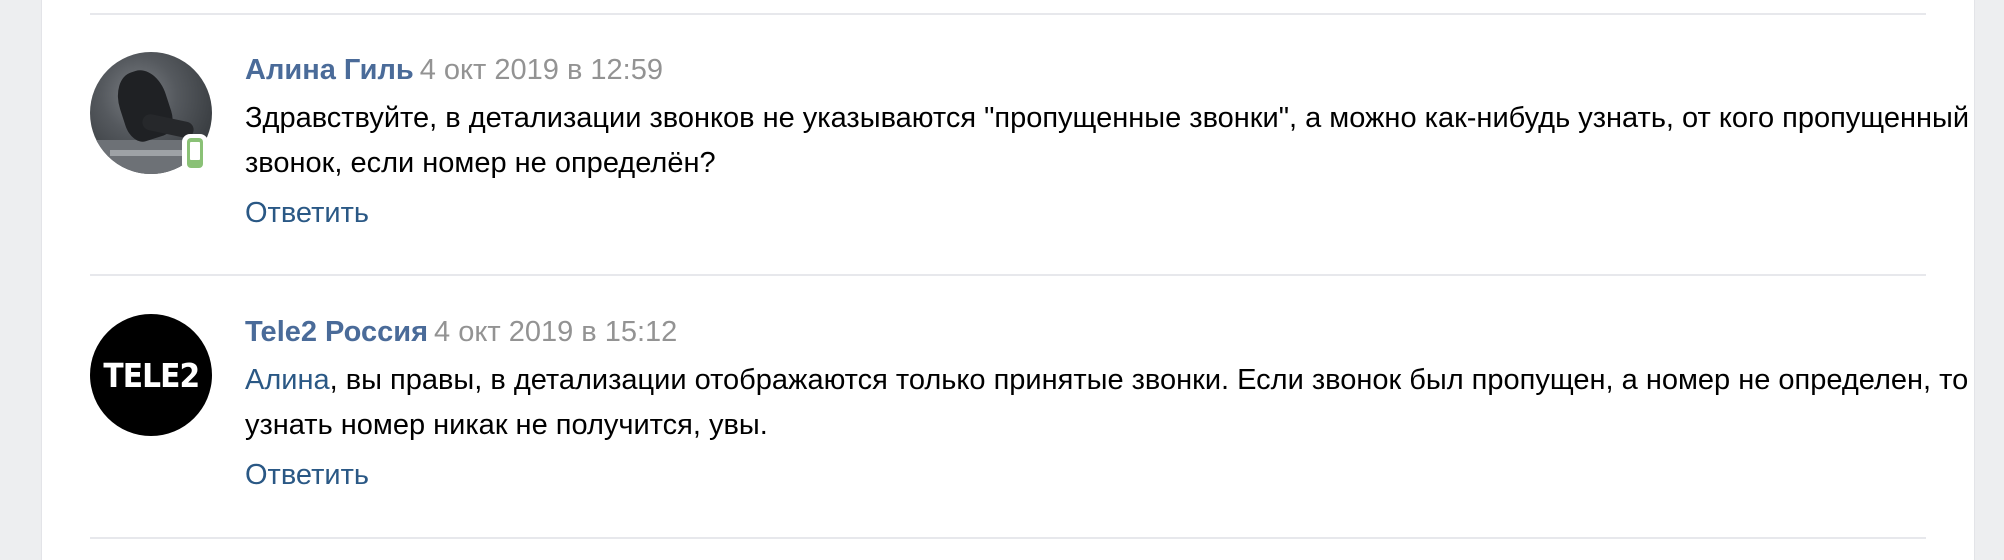 The width and height of the screenshot is (2004, 560). Describe the element at coordinates (1102, 70) in the screenshot. I see `comment-header: Алина Гиль 4 окт 2019 в 12:59` at that location.